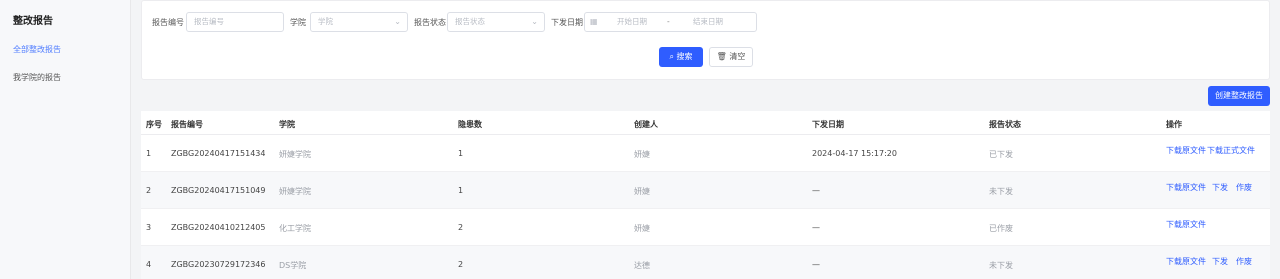 The height and width of the screenshot is (279, 1280). I want to click on cell-index: 4, so click(149, 264).